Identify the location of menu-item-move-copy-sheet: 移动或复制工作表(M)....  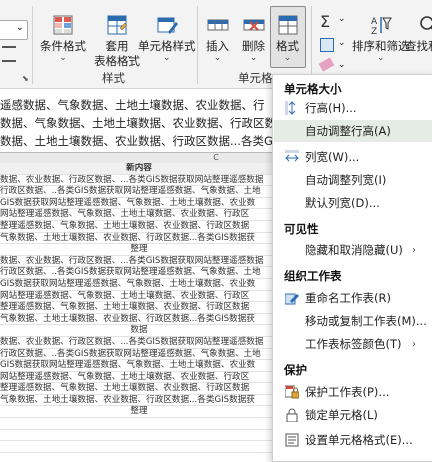
(353, 321).